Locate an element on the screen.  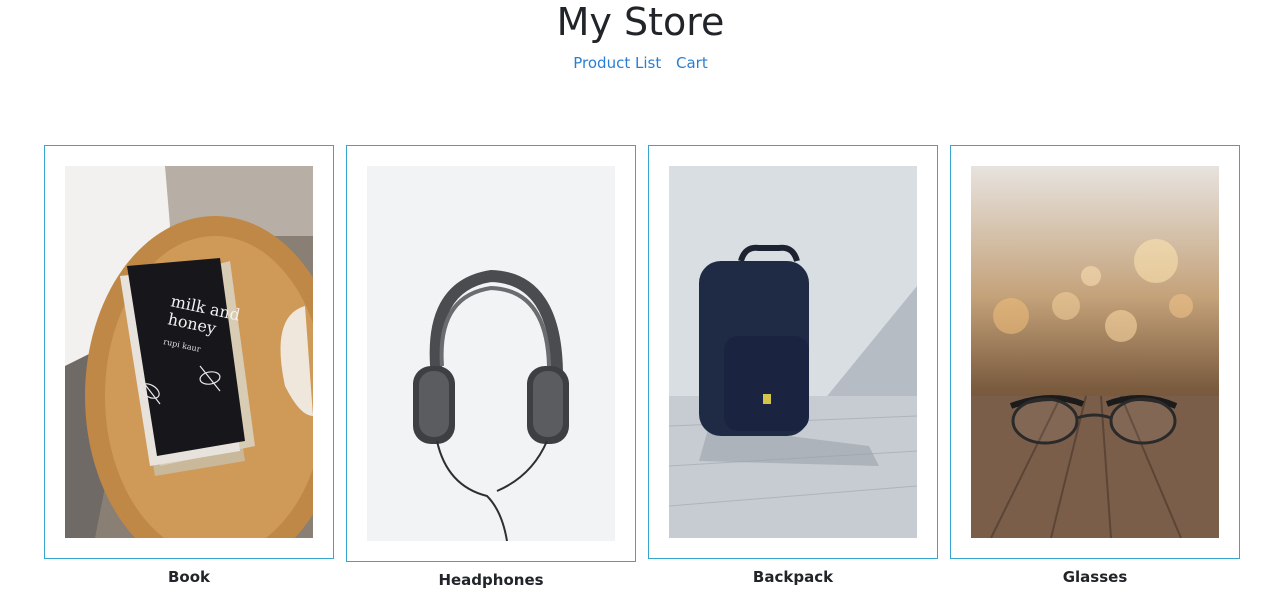
product-image-backpack is located at coordinates (793, 352).